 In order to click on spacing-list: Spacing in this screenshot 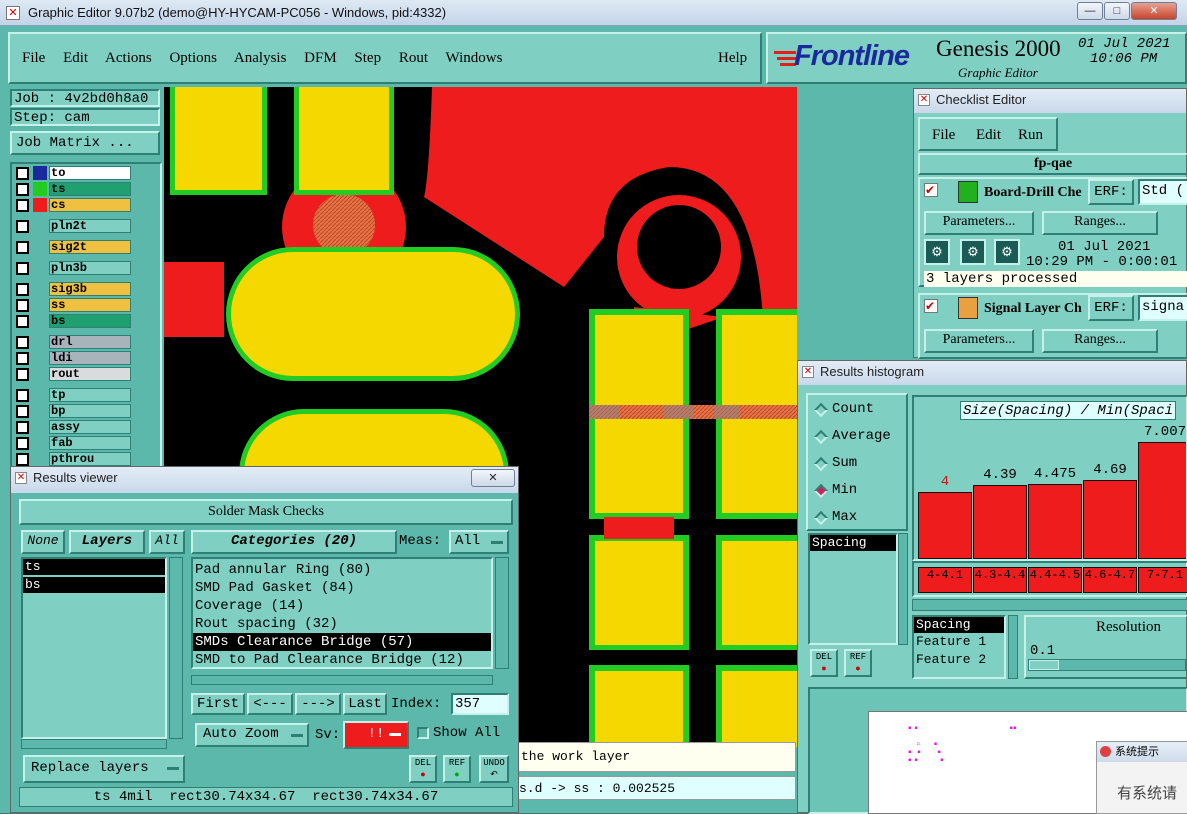, I will do `click(853, 589)`.